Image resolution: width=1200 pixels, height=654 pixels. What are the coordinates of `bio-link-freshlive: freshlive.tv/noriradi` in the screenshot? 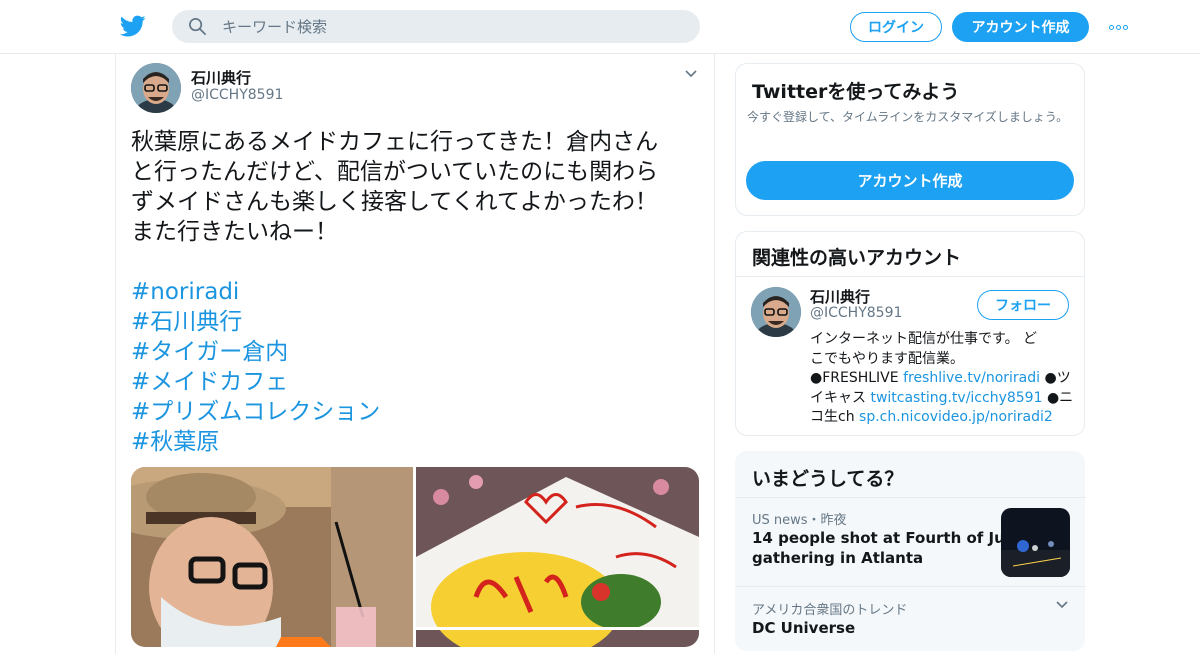 It's located at (971, 378).